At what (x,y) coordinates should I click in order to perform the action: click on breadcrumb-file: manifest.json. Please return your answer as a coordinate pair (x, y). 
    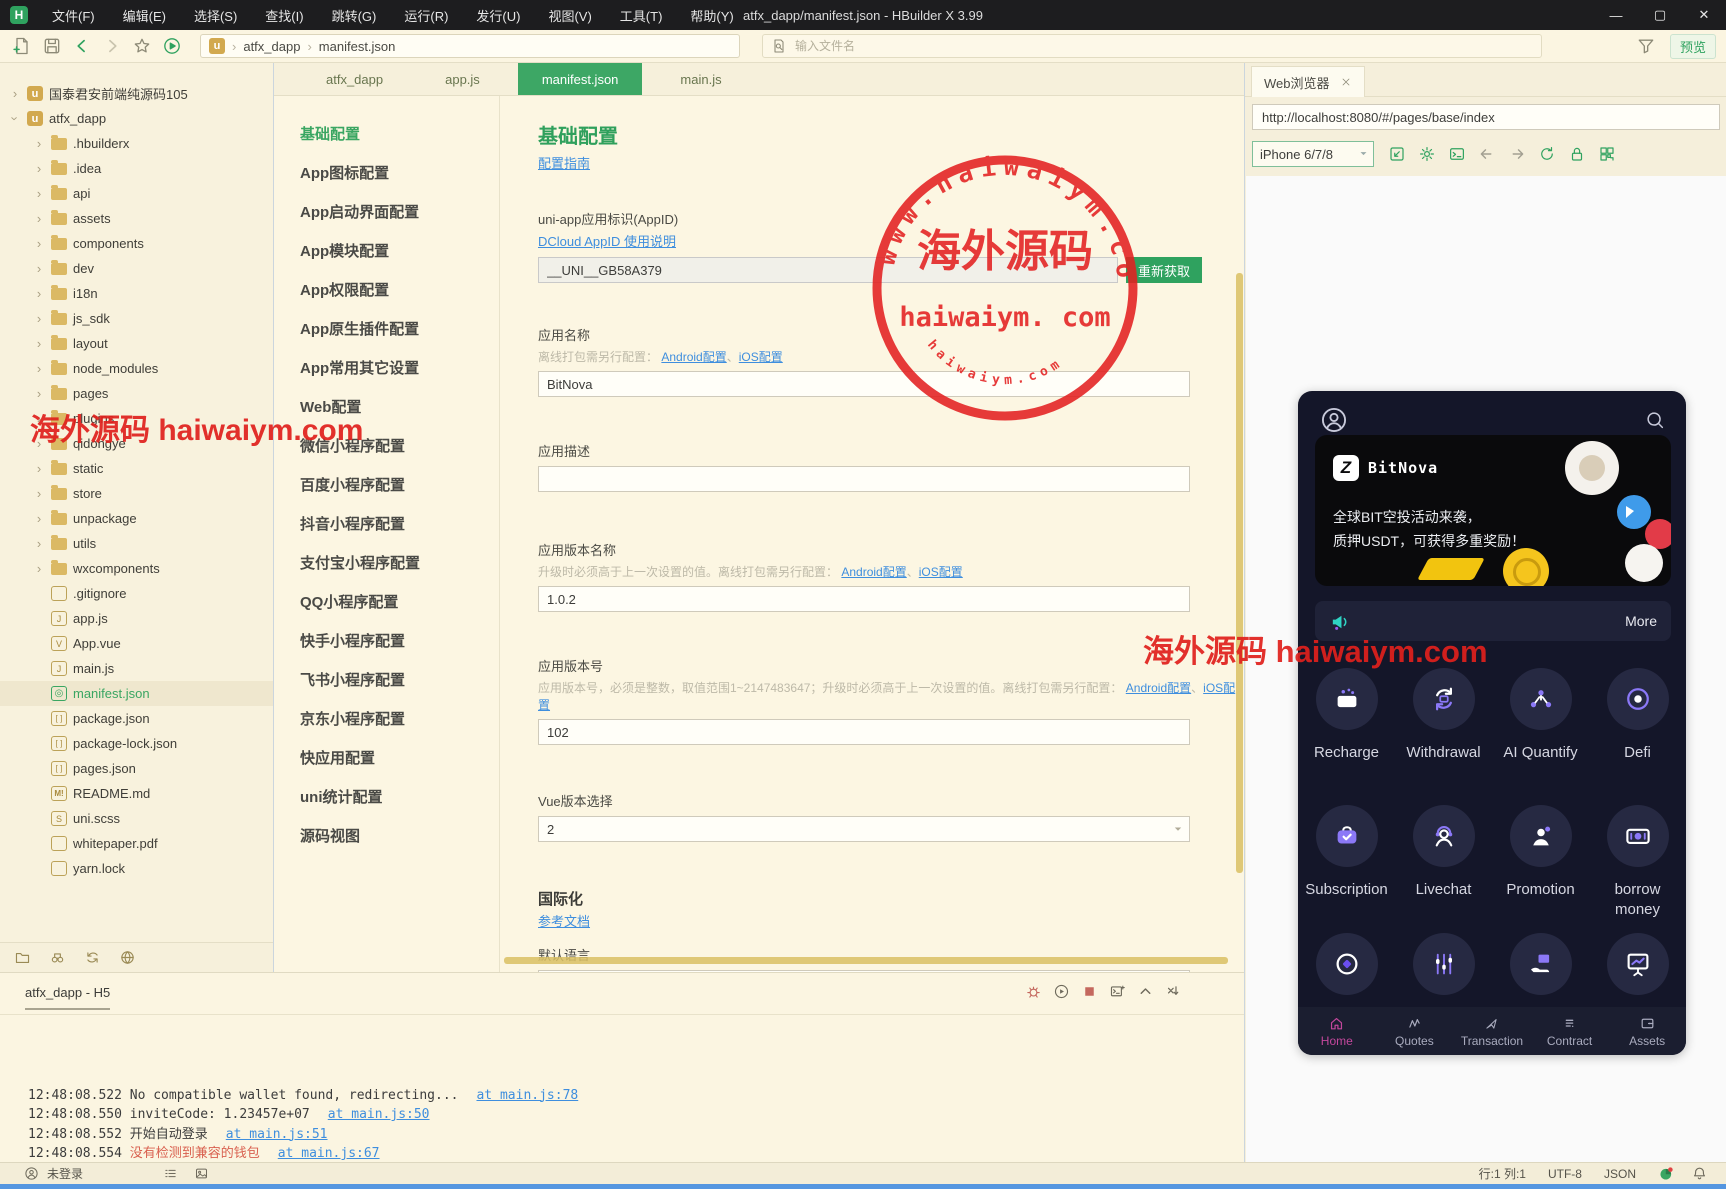
    Looking at the image, I should click on (357, 46).